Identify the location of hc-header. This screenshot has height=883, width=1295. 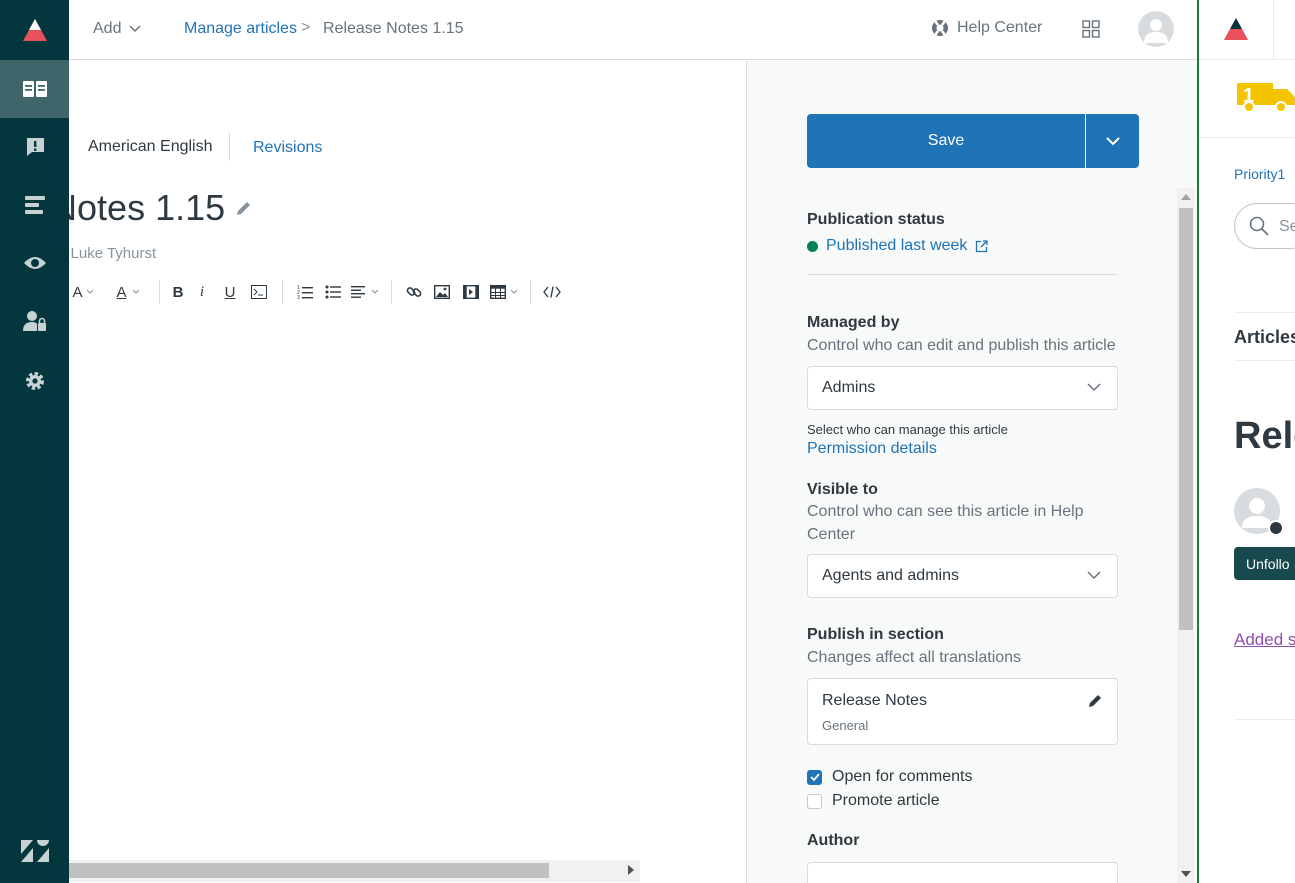
(1247, 30).